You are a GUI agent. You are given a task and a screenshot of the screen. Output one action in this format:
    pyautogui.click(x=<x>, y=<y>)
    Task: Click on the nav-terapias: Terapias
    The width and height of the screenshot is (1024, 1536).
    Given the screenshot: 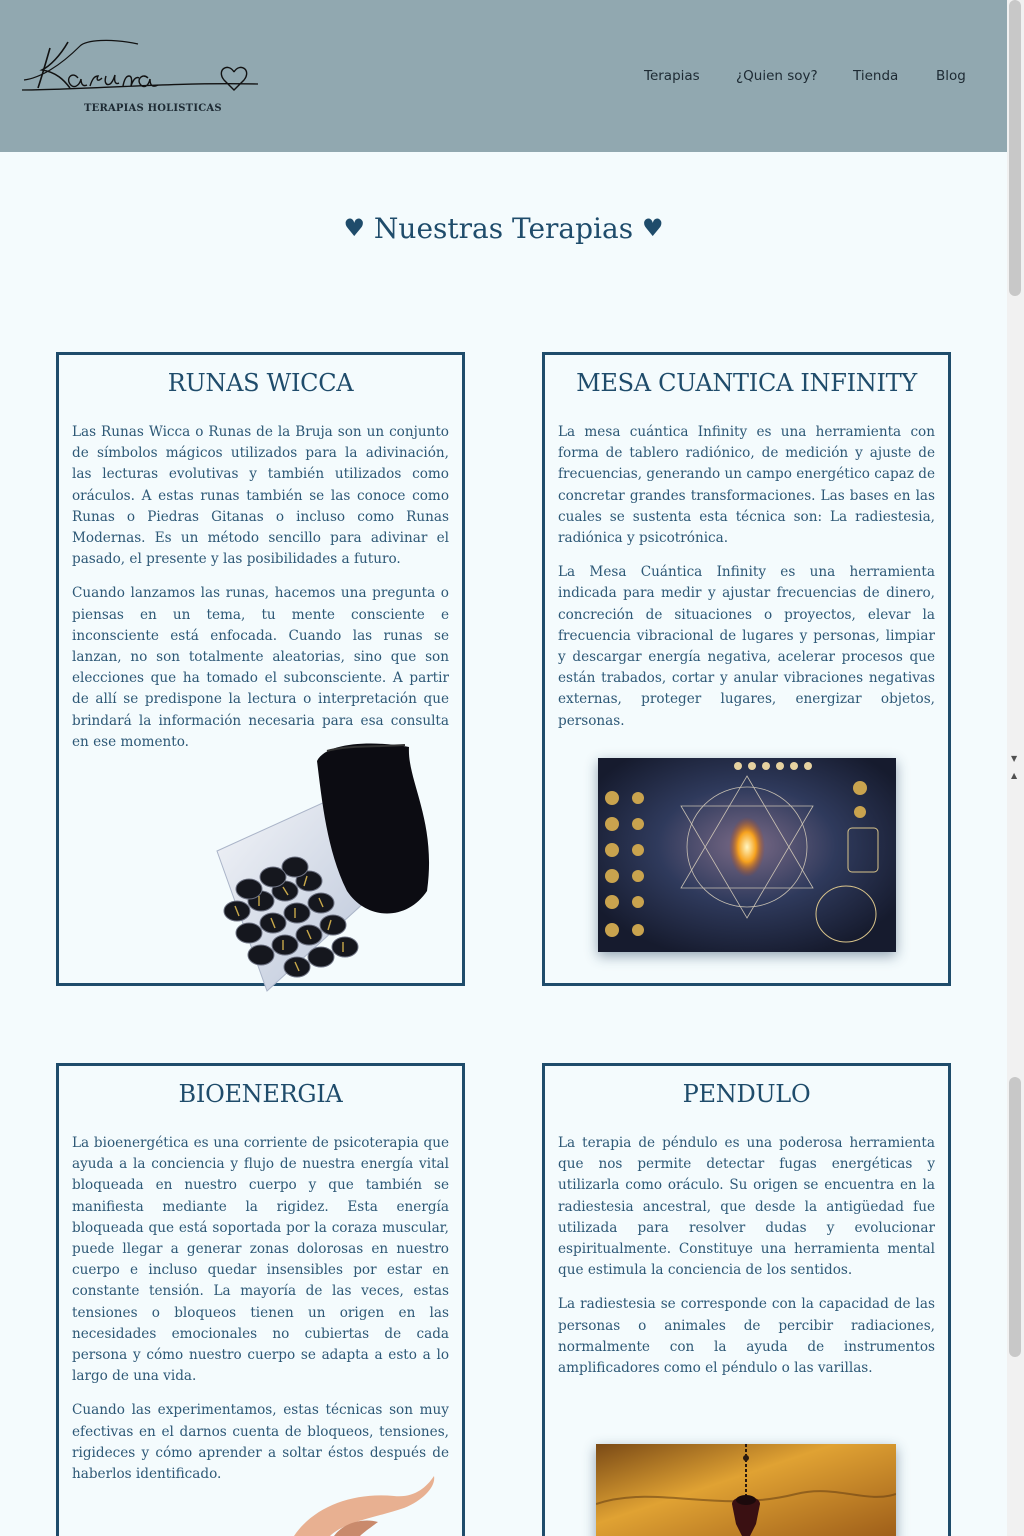 What is the action you would take?
    pyautogui.click(x=672, y=76)
    